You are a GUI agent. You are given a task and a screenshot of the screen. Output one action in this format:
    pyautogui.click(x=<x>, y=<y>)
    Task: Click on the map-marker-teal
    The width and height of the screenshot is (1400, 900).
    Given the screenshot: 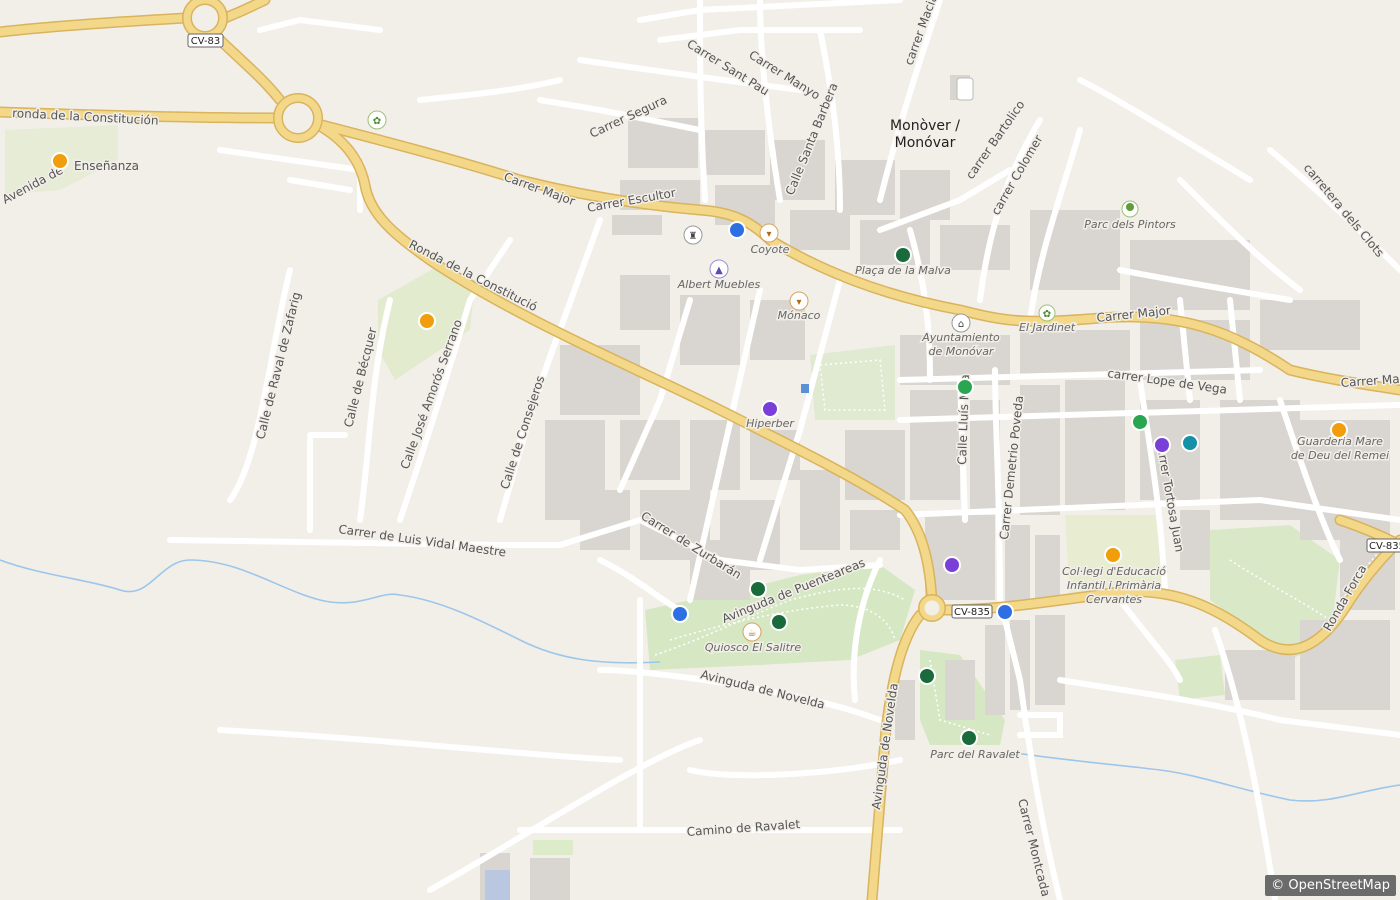 What is the action you would take?
    pyautogui.click(x=1190, y=443)
    